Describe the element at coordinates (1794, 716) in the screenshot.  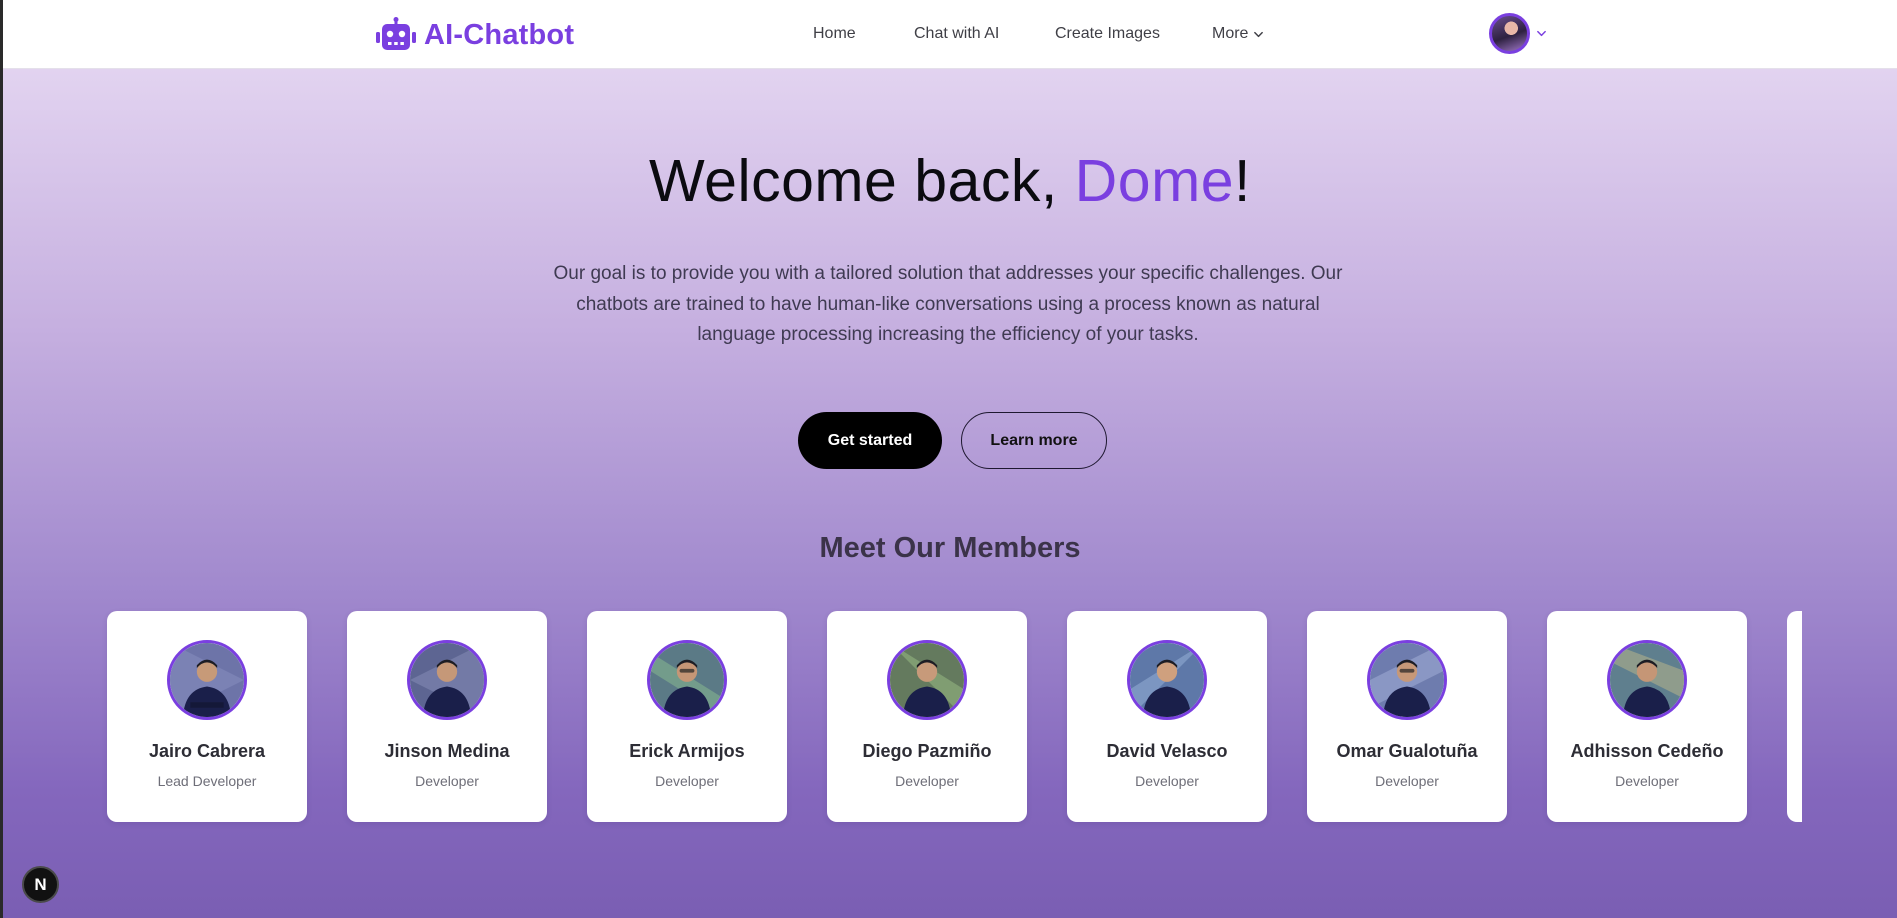
I see `member-card-partial` at that location.